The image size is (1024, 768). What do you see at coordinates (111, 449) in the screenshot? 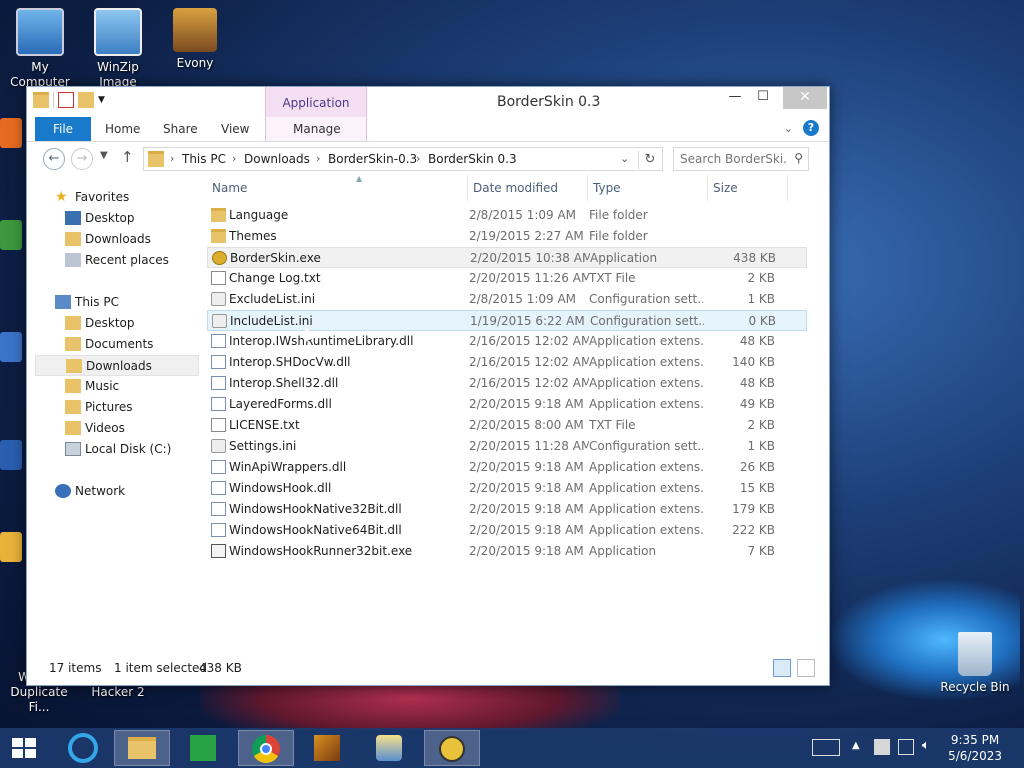
I see `nav-pc-local-disk: Local Disk (C:)` at bounding box center [111, 449].